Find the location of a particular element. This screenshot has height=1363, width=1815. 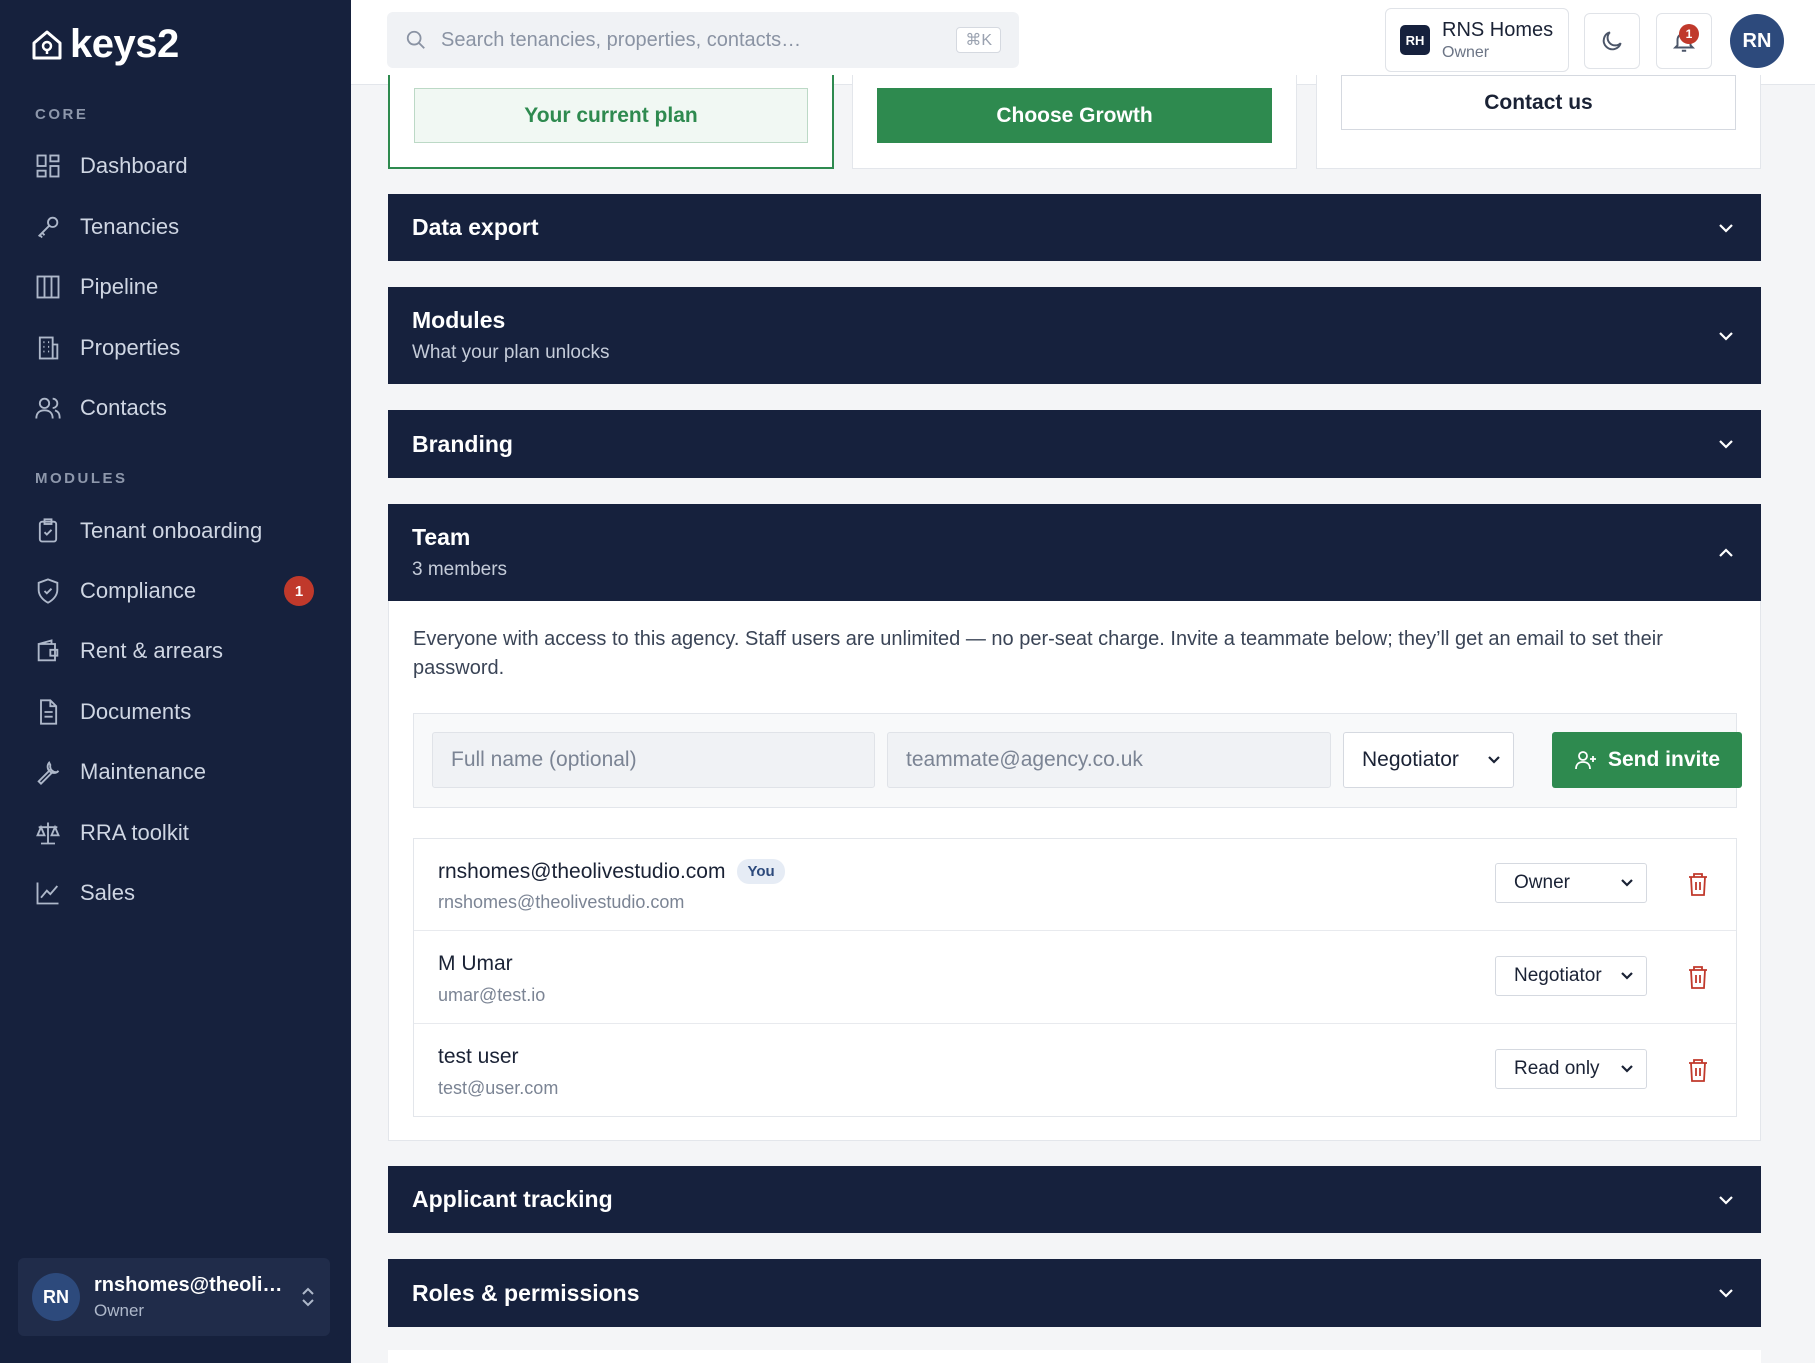

member-role-select: Read only is located at coordinates (1571, 1069).